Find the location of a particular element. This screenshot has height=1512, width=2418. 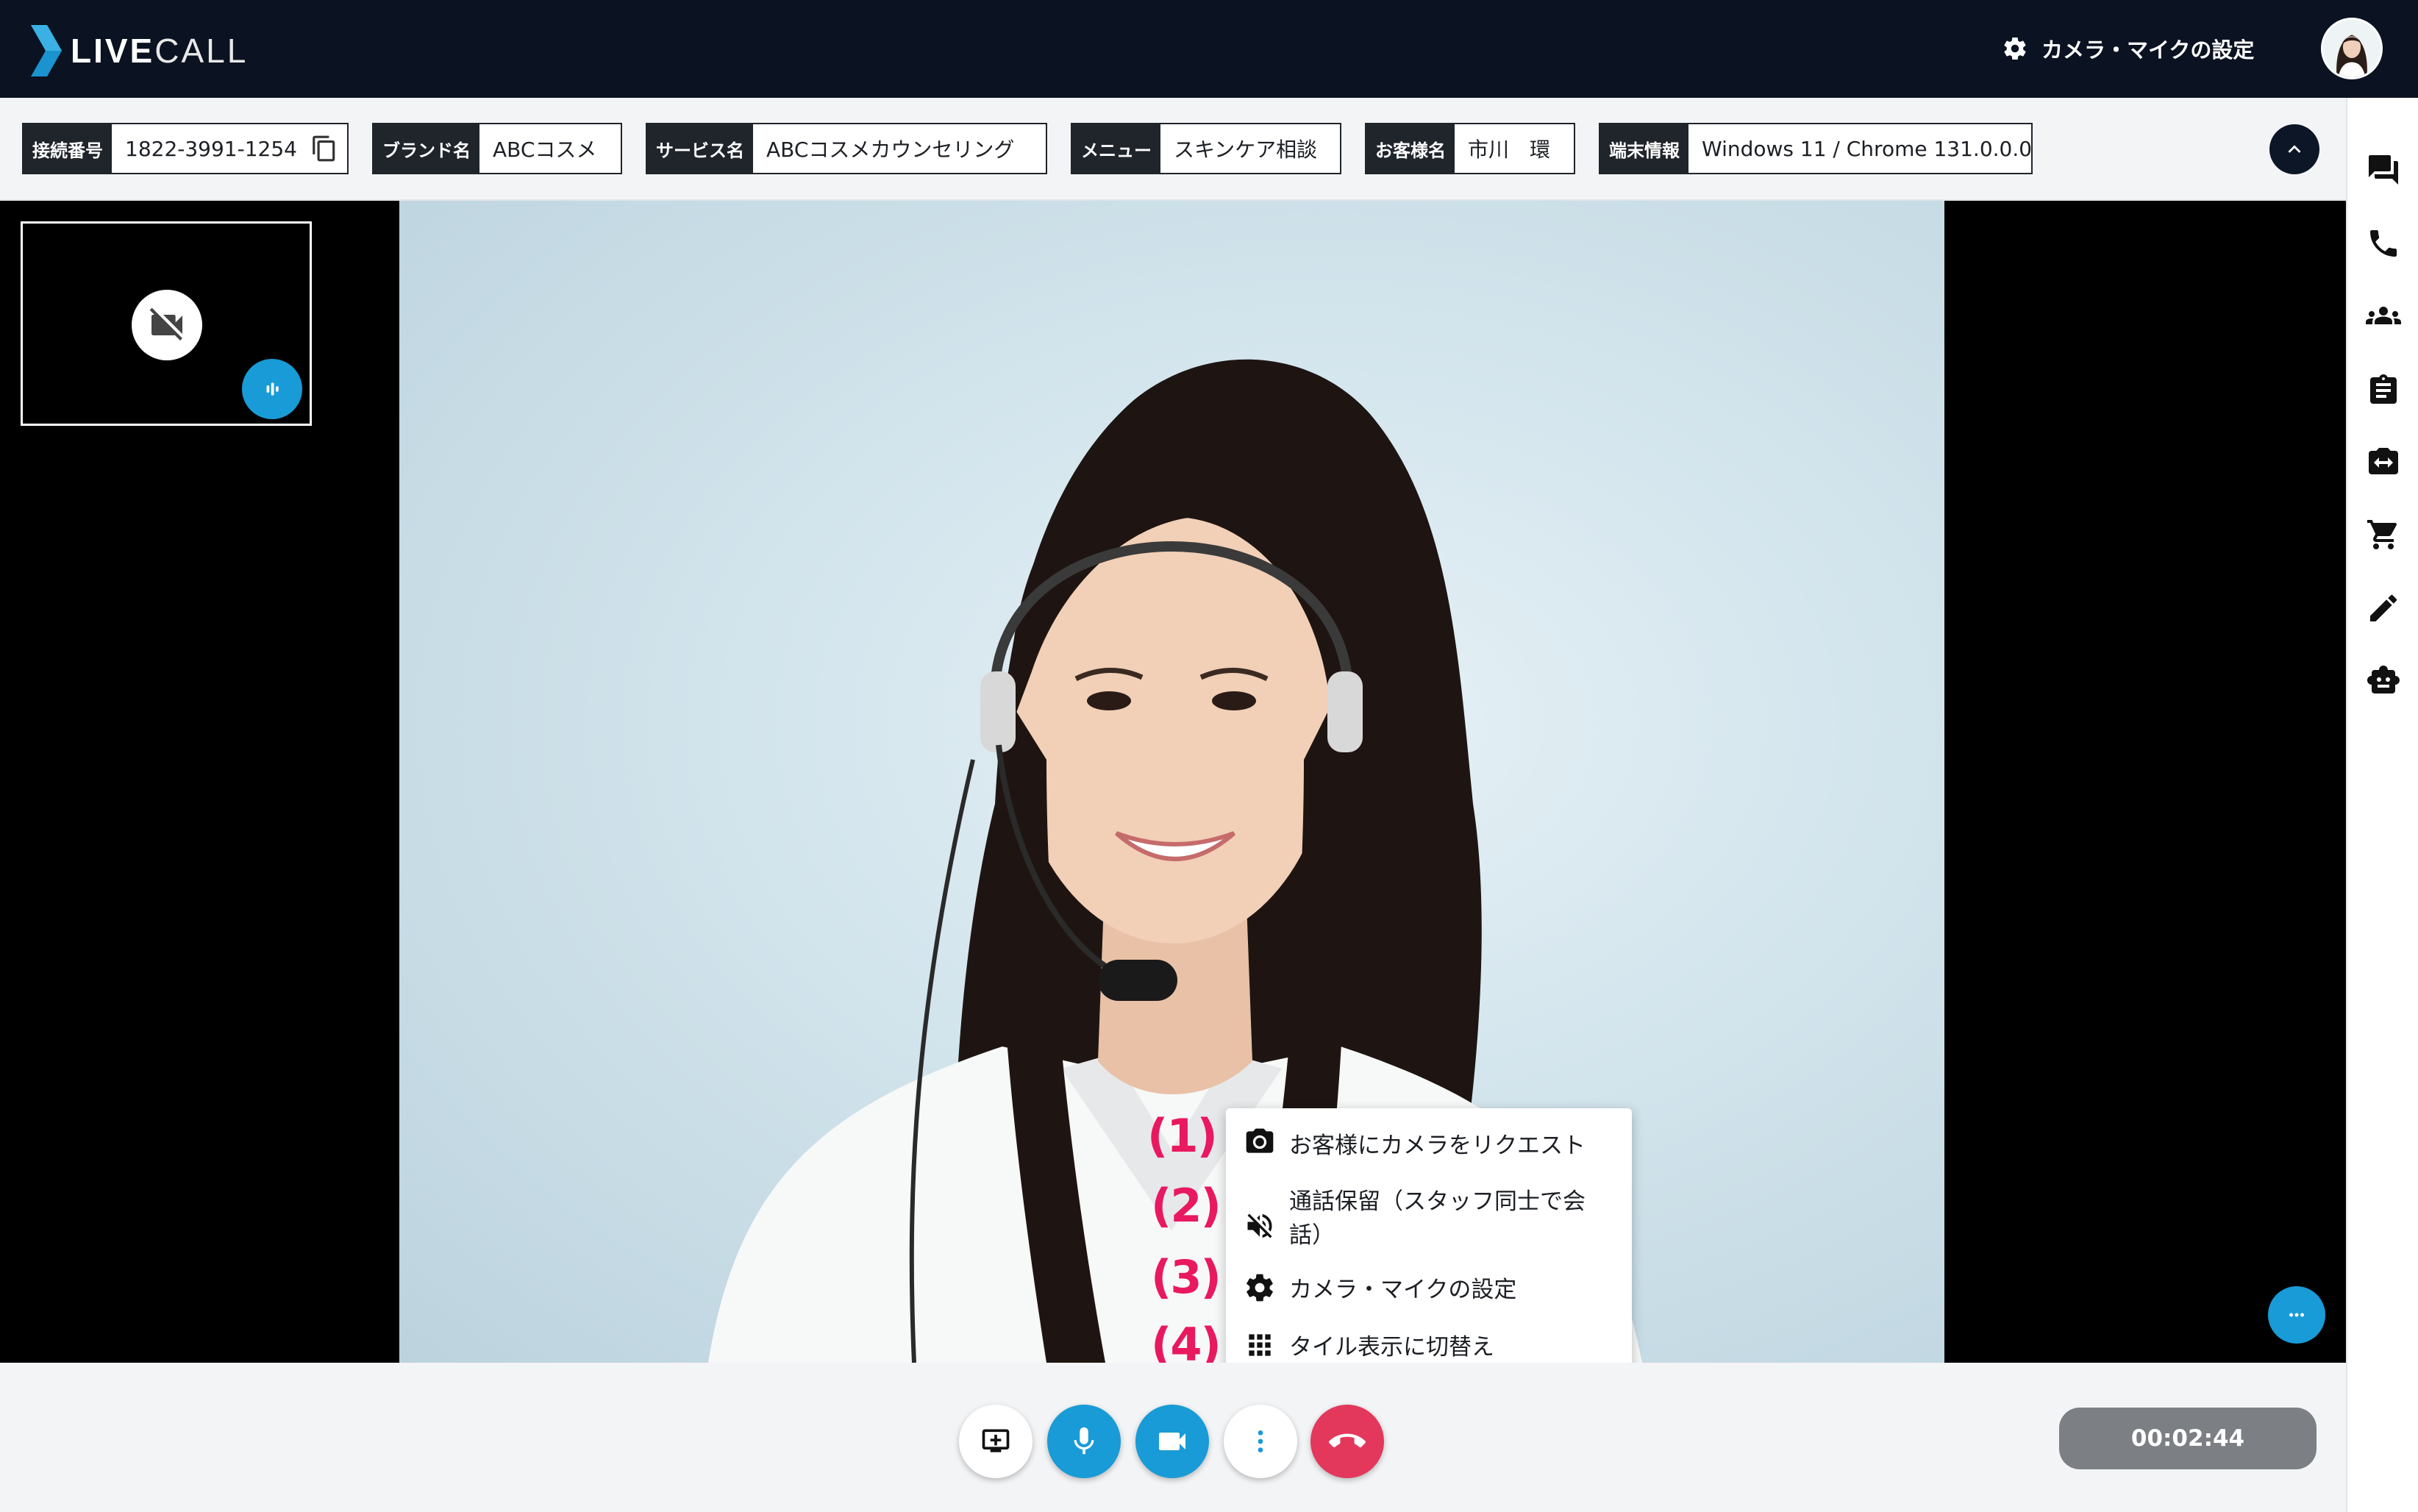

video-off-icon is located at coordinates (165, 323).